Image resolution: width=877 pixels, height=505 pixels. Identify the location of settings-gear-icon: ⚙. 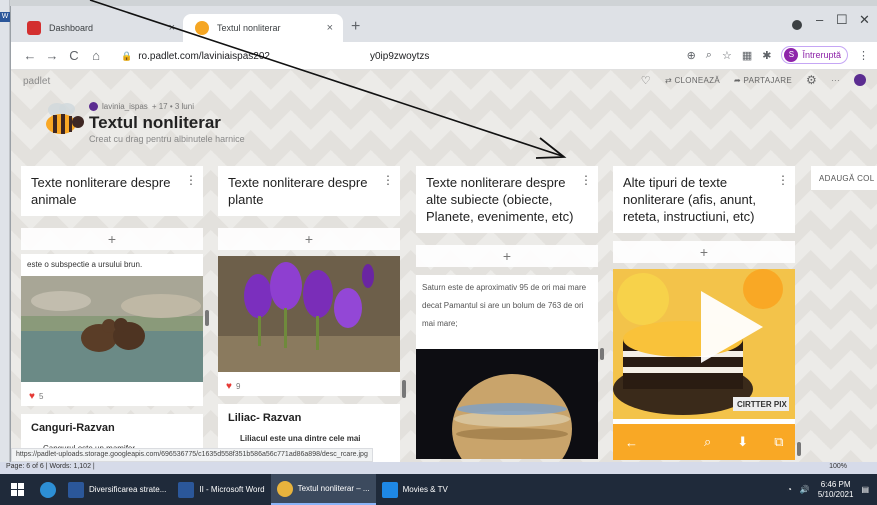
(811, 80).